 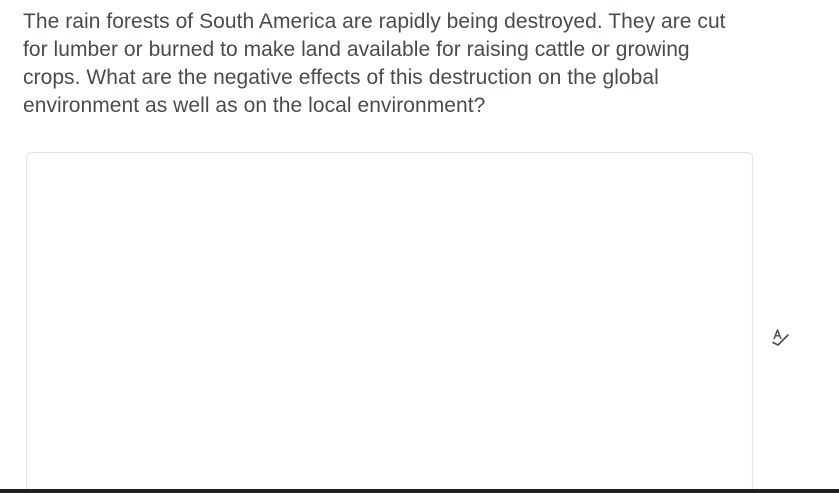 I want to click on bottom-bar, so click(x=419, y=491).